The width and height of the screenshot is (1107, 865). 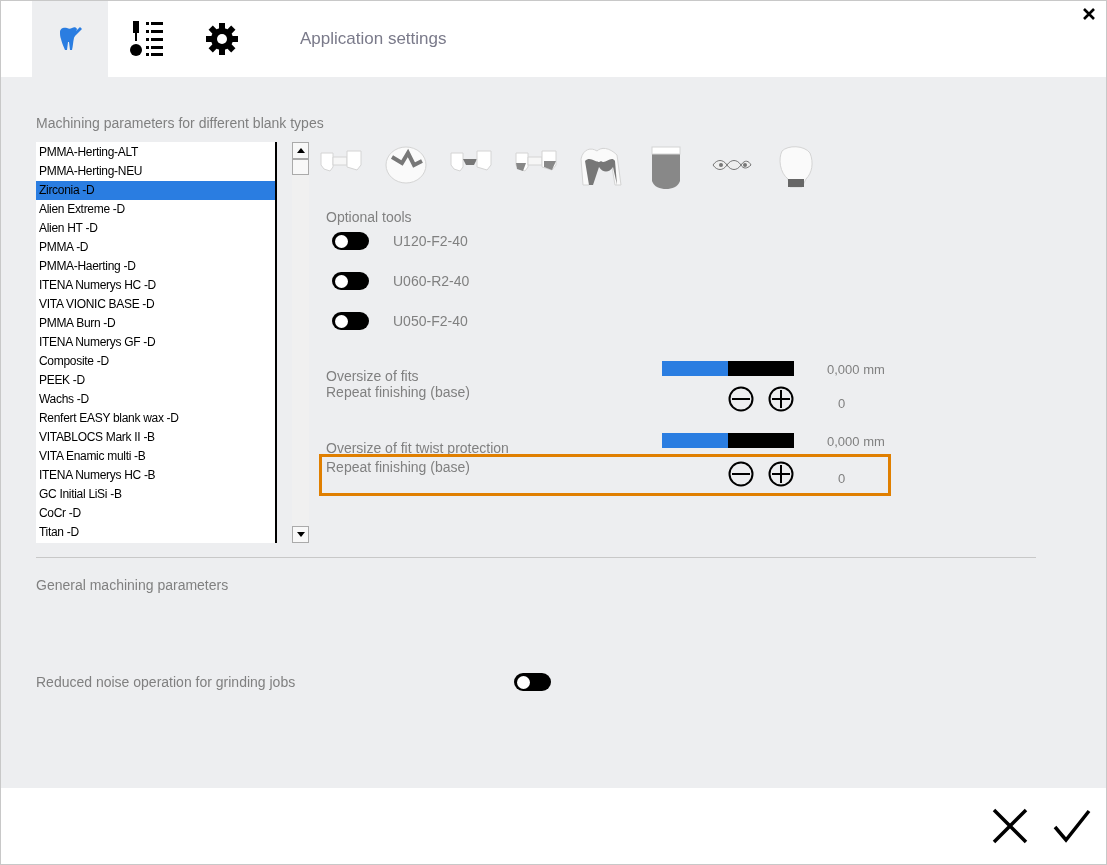 I want to click on tool-list-icon, so click(x=146, y=39).